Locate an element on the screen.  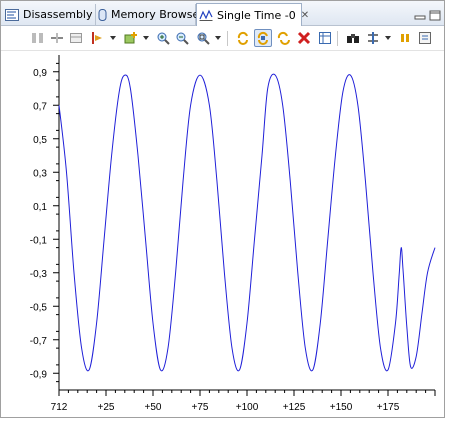
table-layout-icon is located at coordinates (76, 38).